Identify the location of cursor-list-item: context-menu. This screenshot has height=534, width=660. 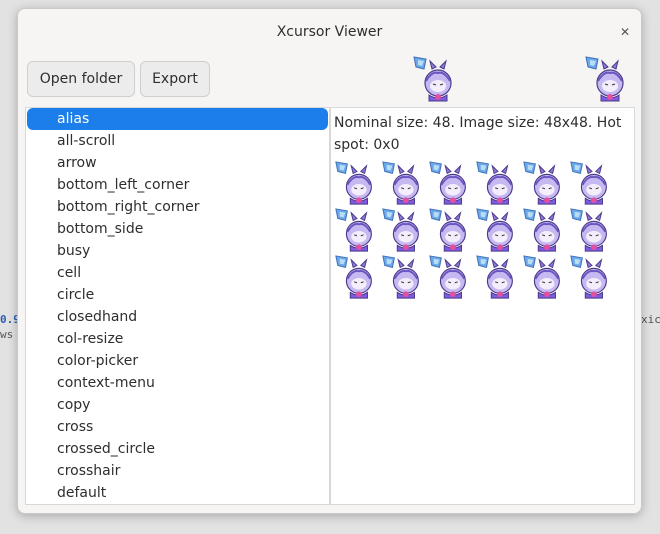
(177, 383).